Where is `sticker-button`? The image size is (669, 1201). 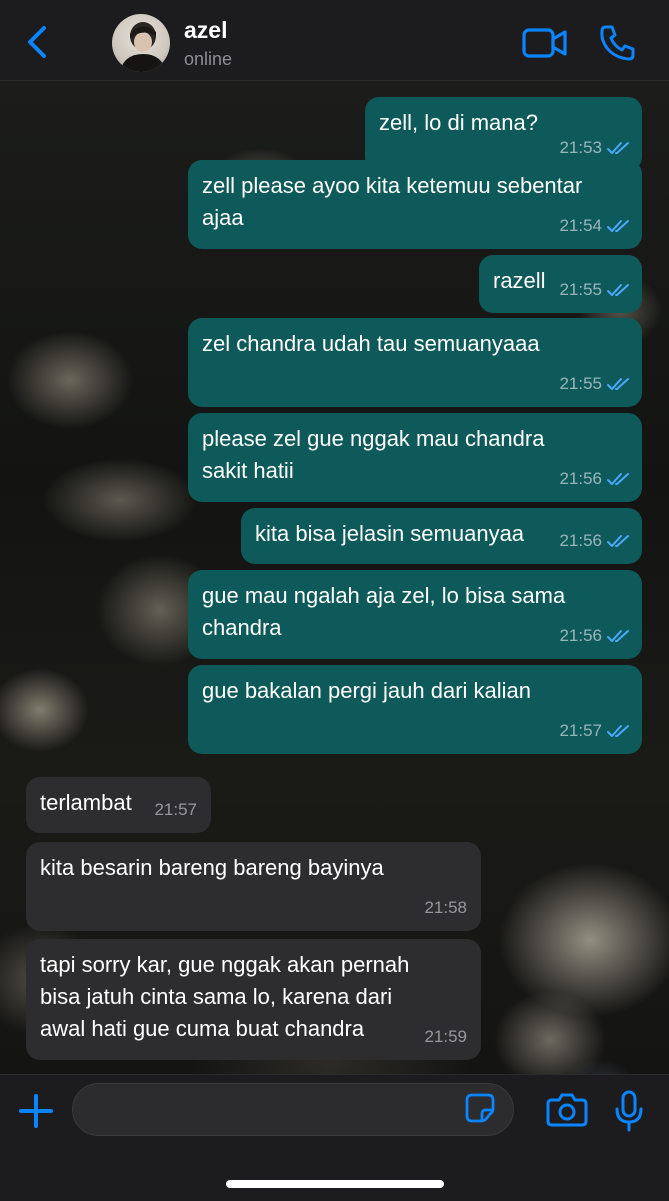 sticker-button is located at coordinates (480, 1108).